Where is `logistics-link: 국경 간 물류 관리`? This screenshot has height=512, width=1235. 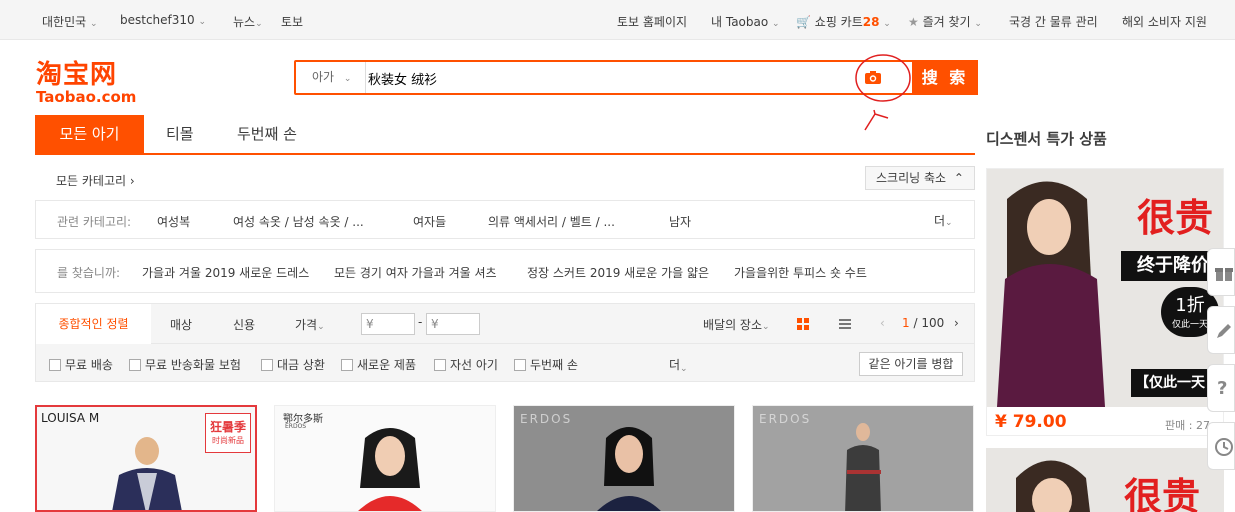
logistics-link: 국경 간 물류 관리 is located at coordinates (1053, 21).